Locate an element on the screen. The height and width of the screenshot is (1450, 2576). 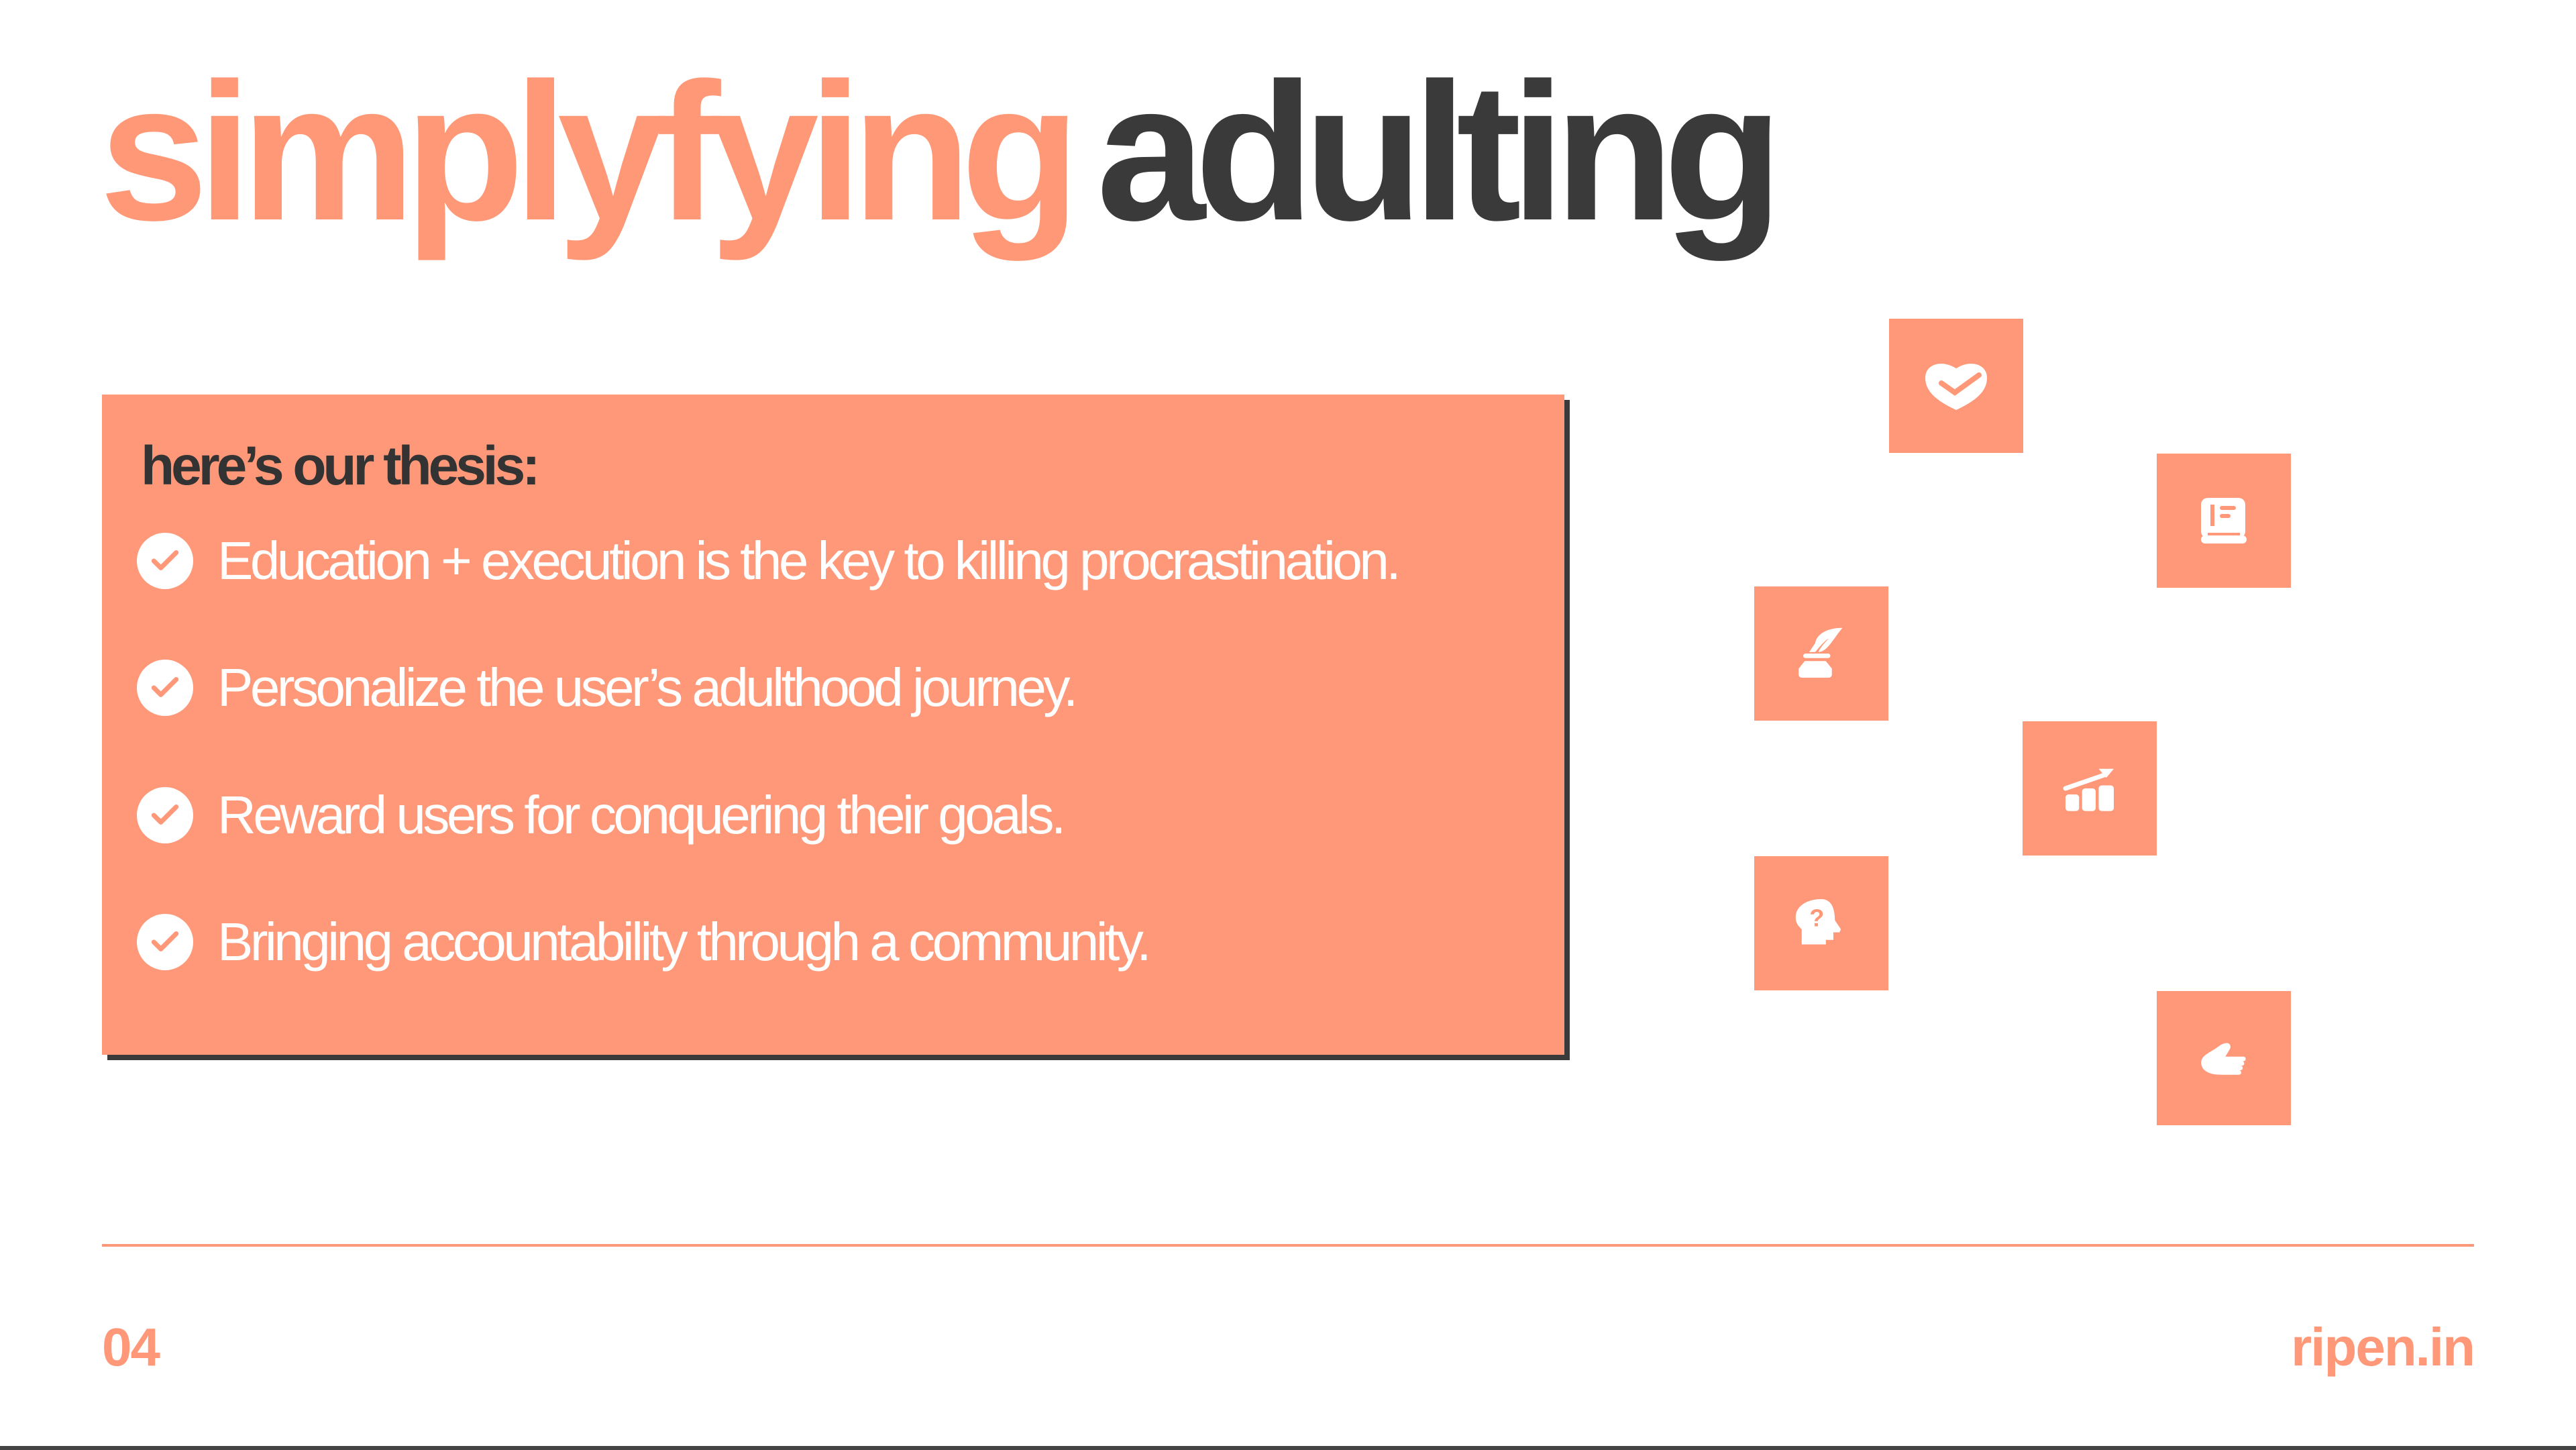
slide-title: simplyfying adulting is located at coordinates (941, 152).